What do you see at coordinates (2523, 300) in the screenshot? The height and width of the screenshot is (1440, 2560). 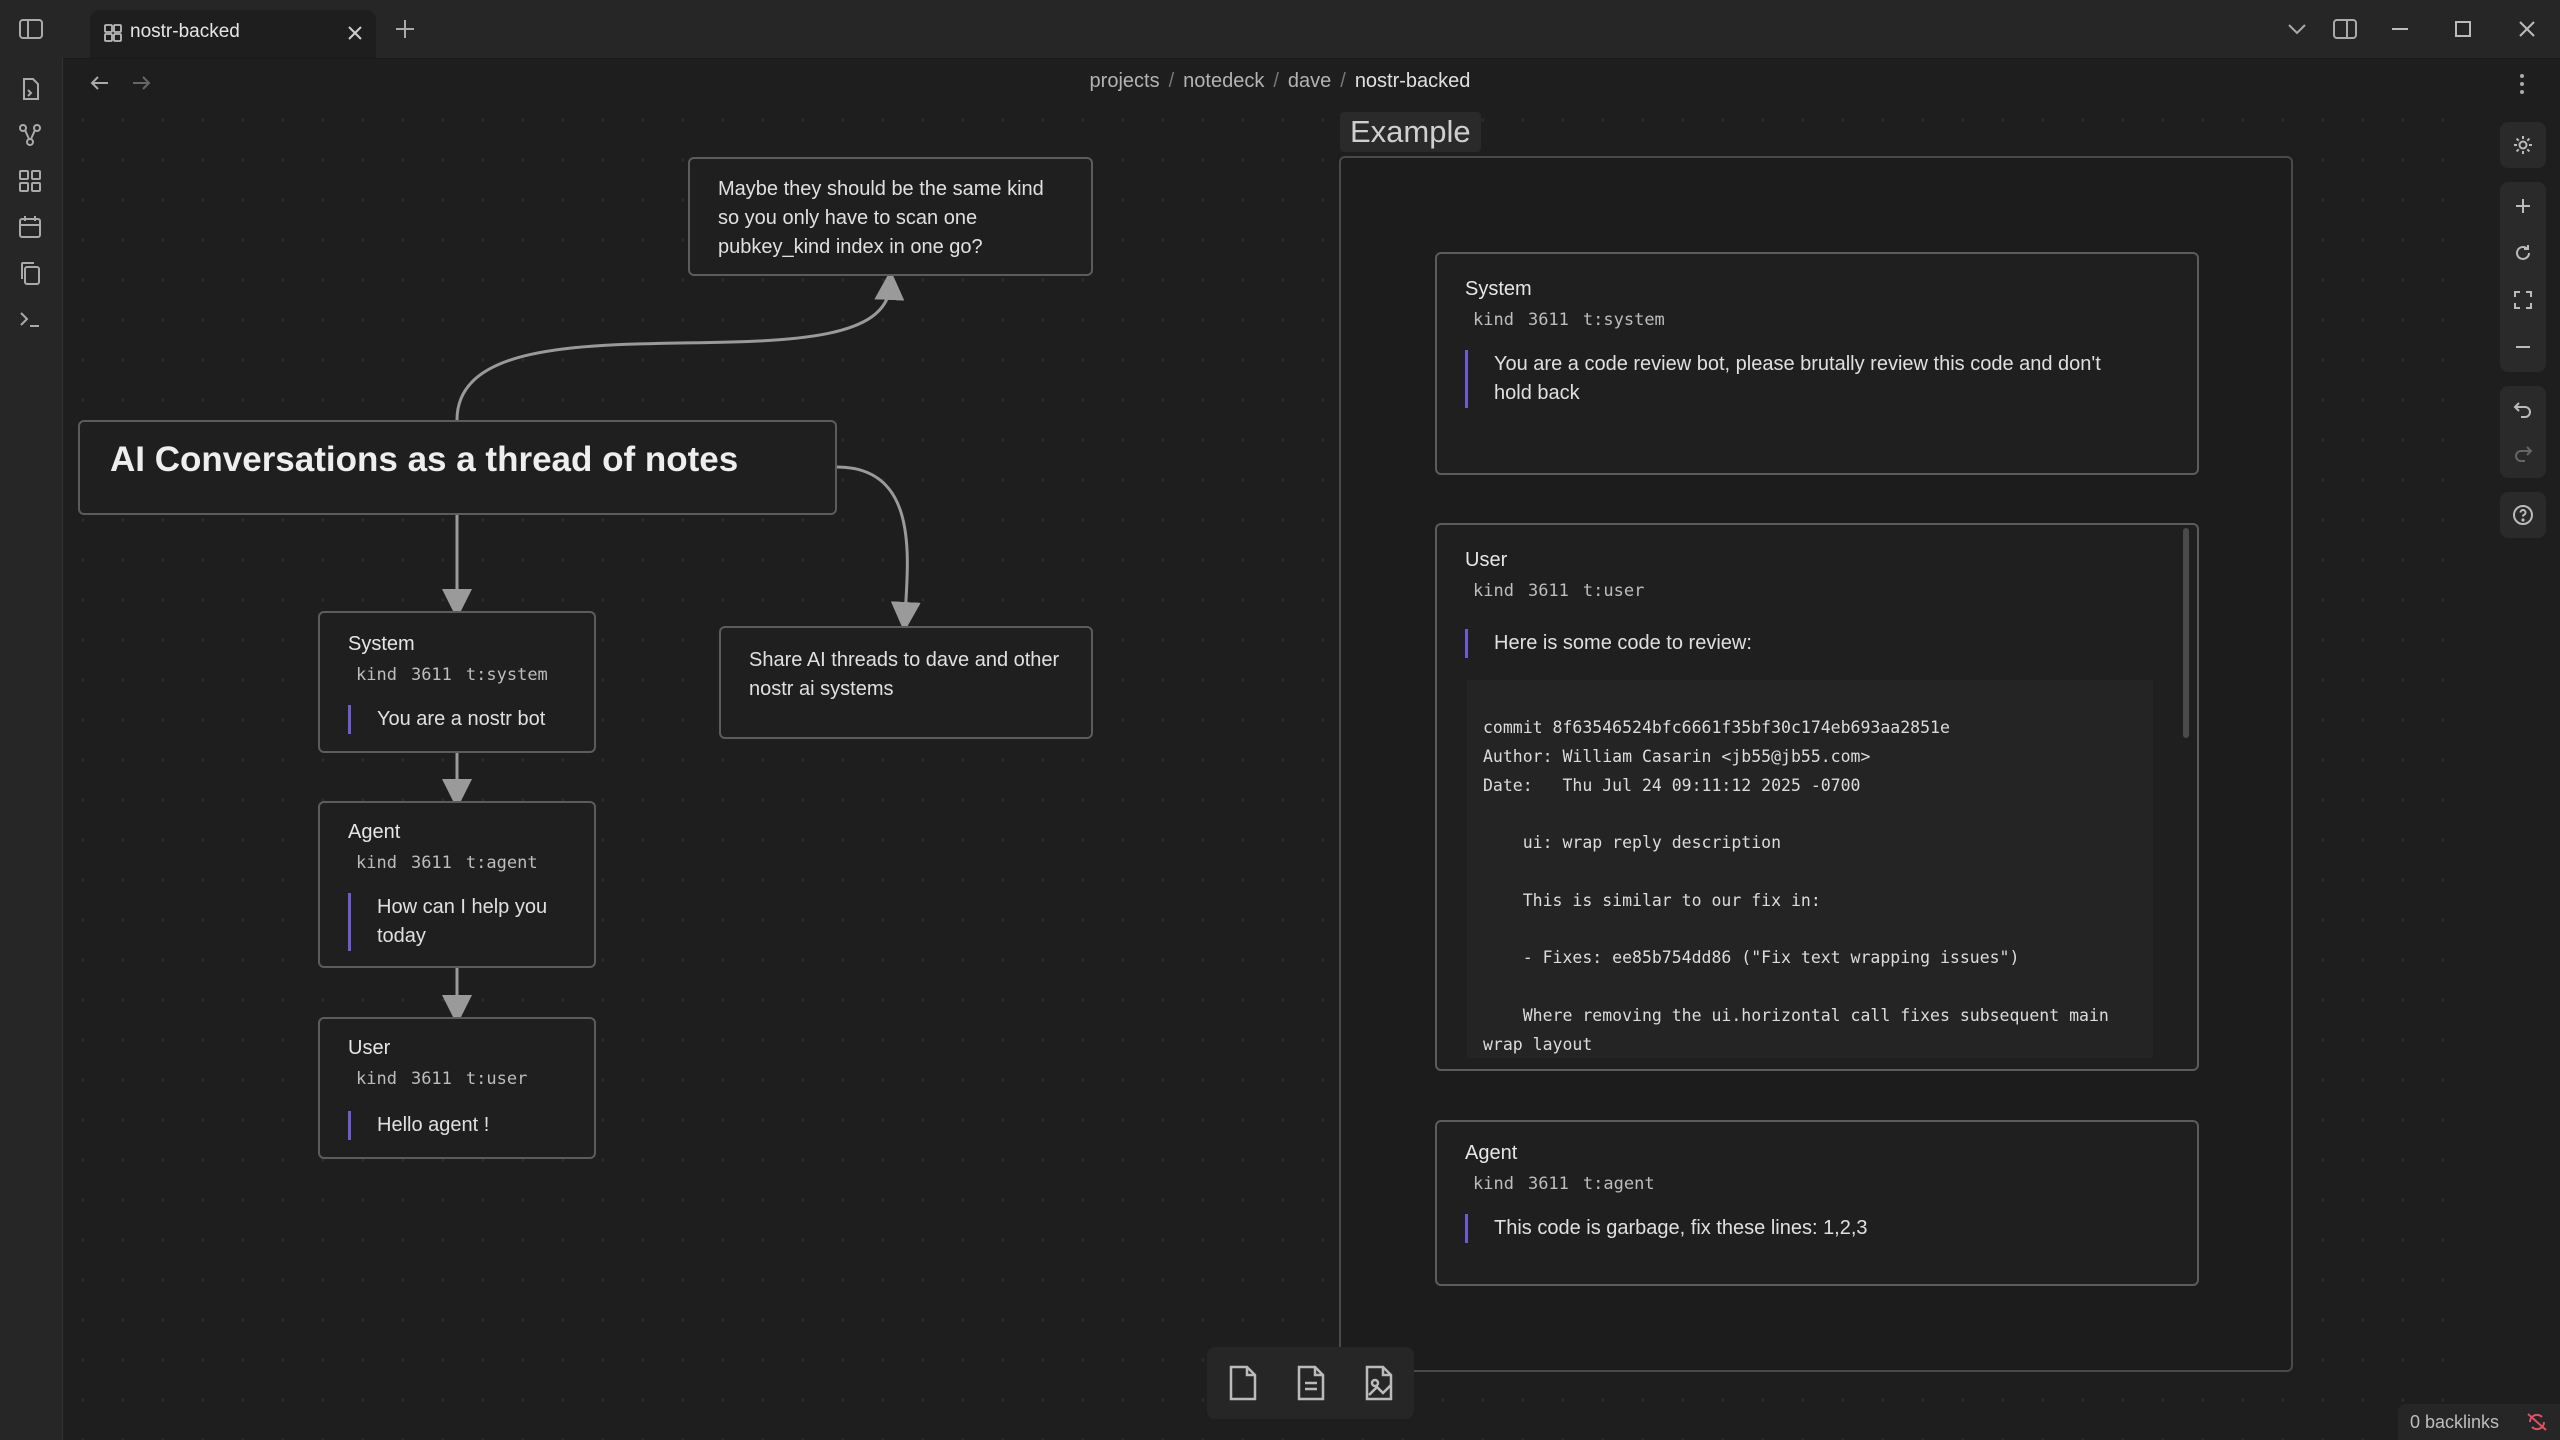 I see `fit-icon` at bounding box center [2523, 300].